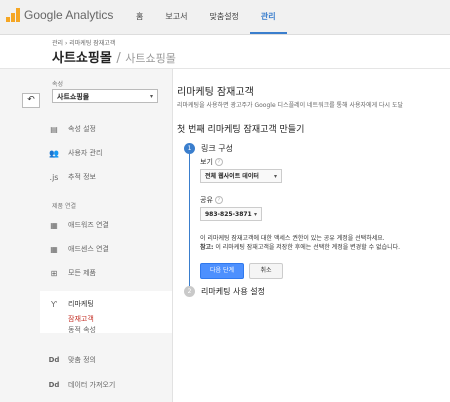  What do you see at coordinates (228, 214) in the screenshot?
I see `share-select-value: 983-825-3871` at bounding box center [228, 214].